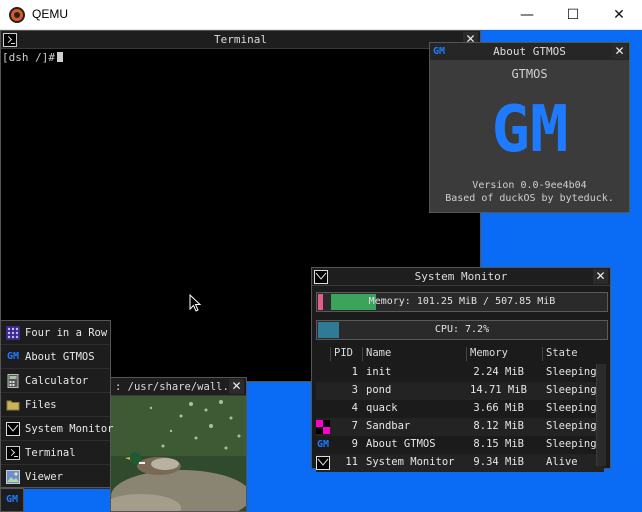 This screenshot has width=642, height=512. Describe the element at coordinates (321, 15) in the screenshot. I see `host-titlebar: QEMU — ☐ ✕` at that location.